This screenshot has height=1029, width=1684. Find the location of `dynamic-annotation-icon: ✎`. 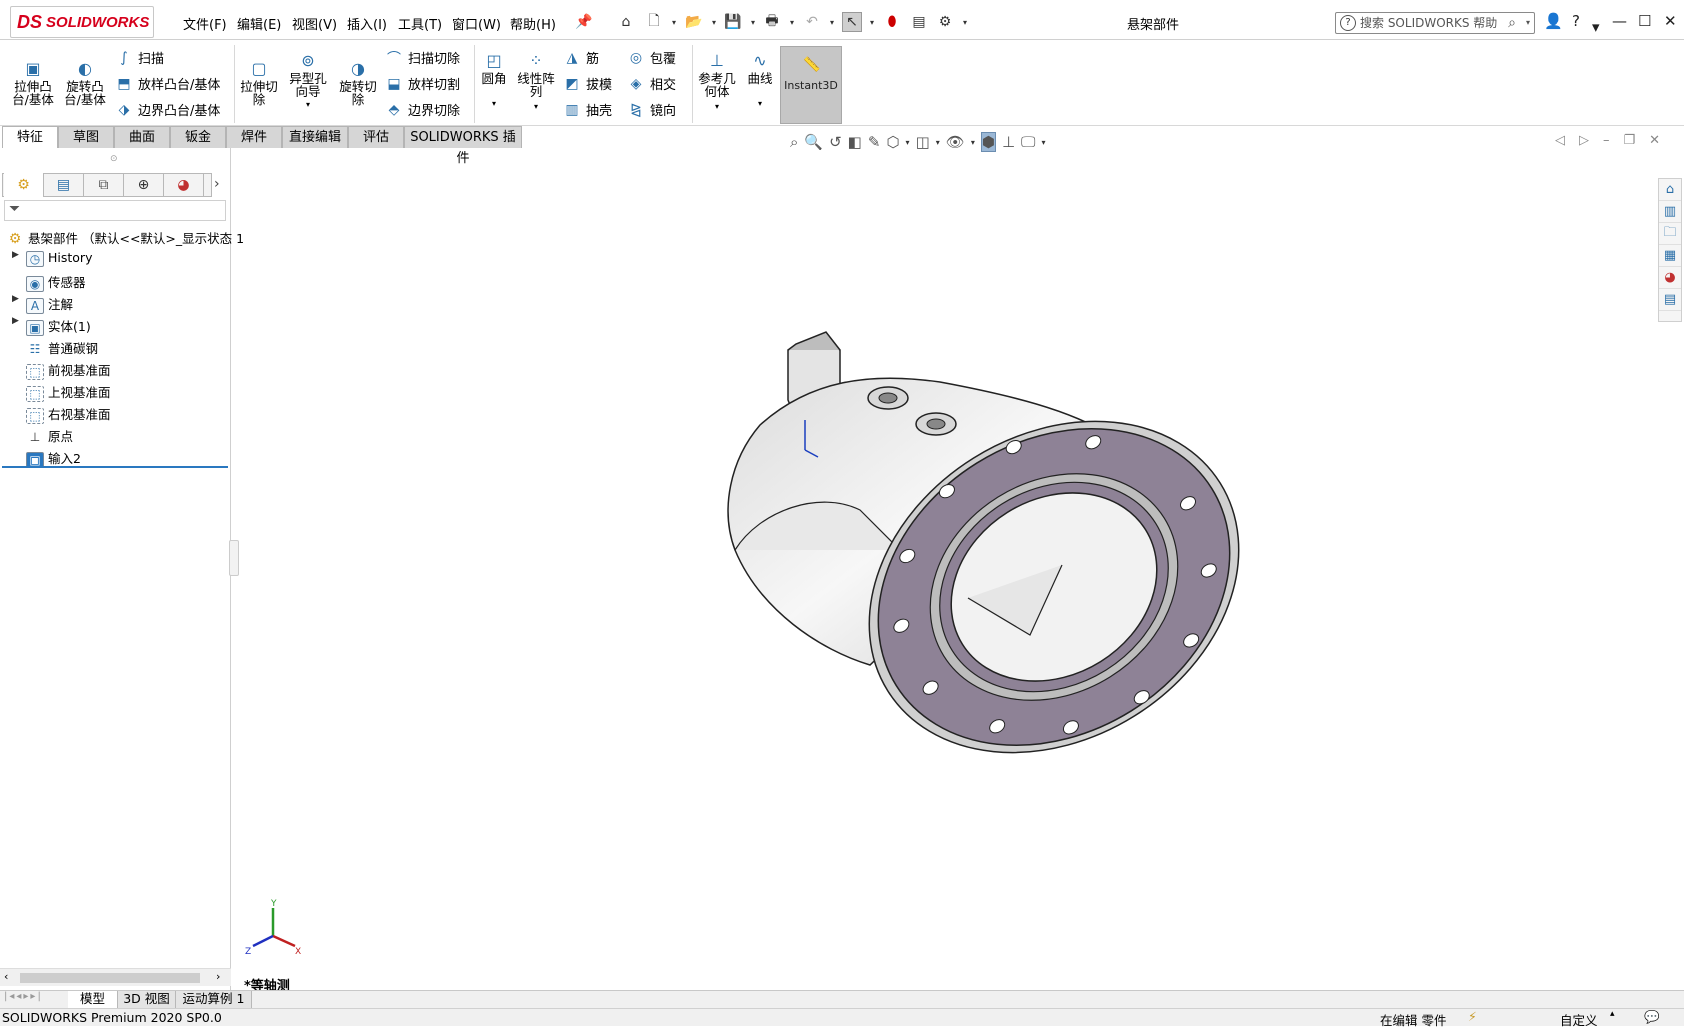

dynamic-annotation-icon: ✎ is located at coordinates (874, 142).